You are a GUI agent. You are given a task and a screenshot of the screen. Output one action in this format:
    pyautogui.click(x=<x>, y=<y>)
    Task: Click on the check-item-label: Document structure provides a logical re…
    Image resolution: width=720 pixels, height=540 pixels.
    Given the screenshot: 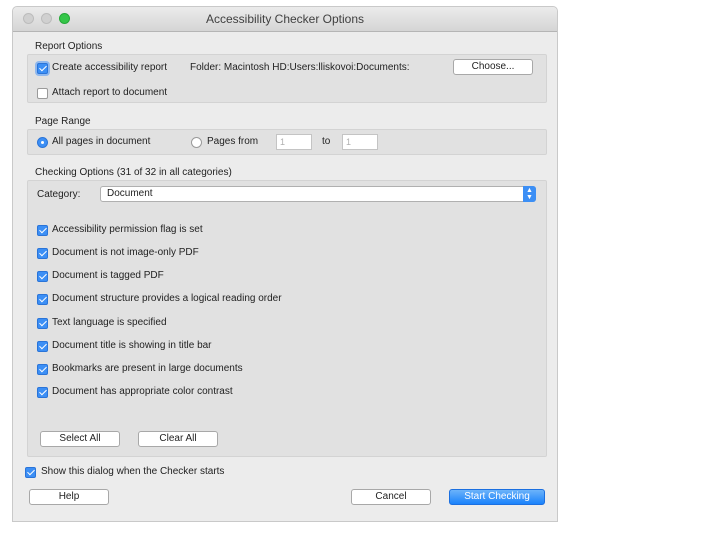 What is the action you would take?
    pyautogui.click(x=167, y=298)
    